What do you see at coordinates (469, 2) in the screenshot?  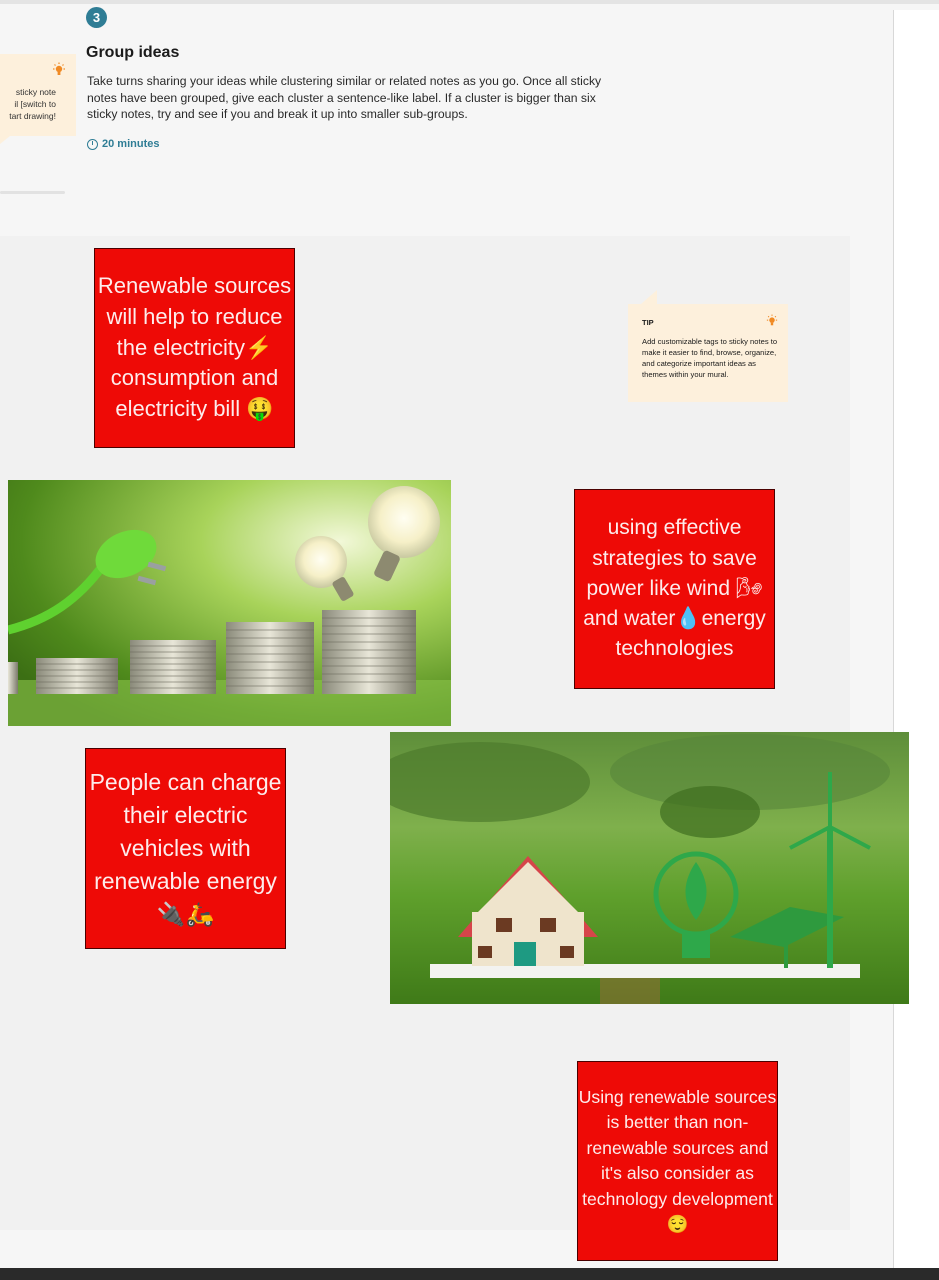 I see `top-bar` at bounding box center [469, 2].